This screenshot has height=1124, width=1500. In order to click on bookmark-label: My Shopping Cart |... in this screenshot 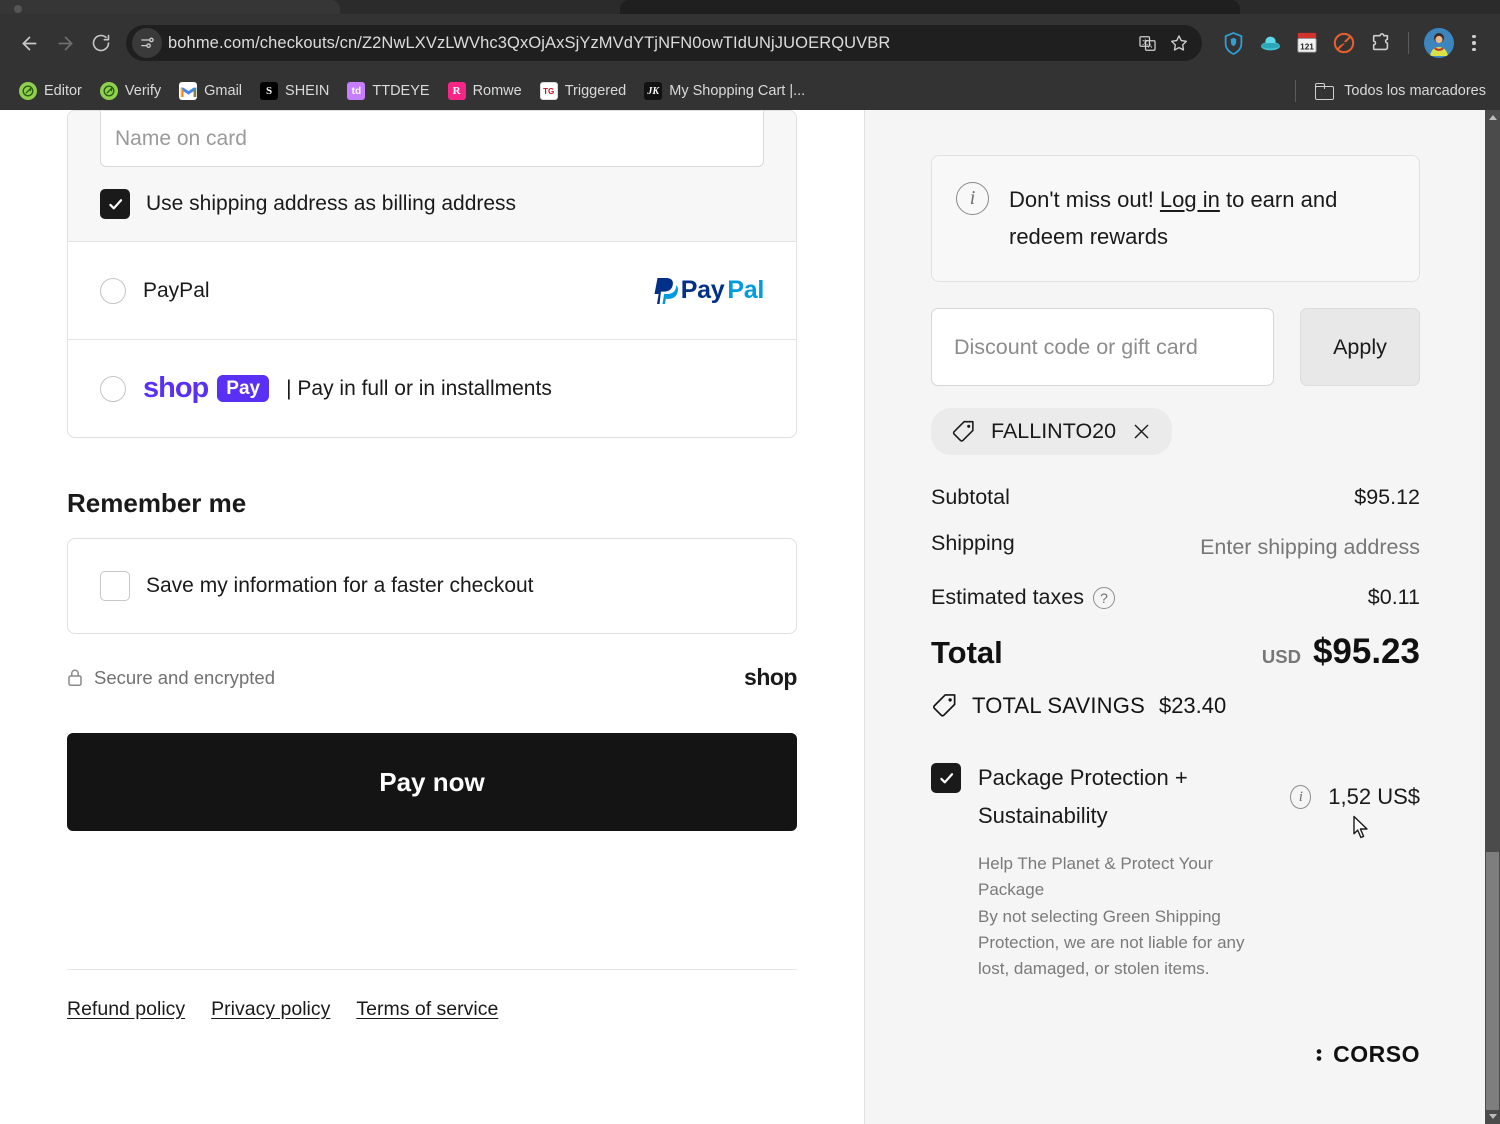, I will do `click(737, 91)`.